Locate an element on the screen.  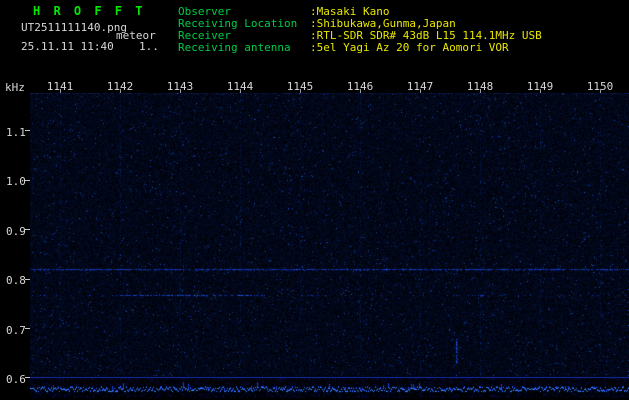
y-tick-label: 0.6 is located at coordinates (16, 379).